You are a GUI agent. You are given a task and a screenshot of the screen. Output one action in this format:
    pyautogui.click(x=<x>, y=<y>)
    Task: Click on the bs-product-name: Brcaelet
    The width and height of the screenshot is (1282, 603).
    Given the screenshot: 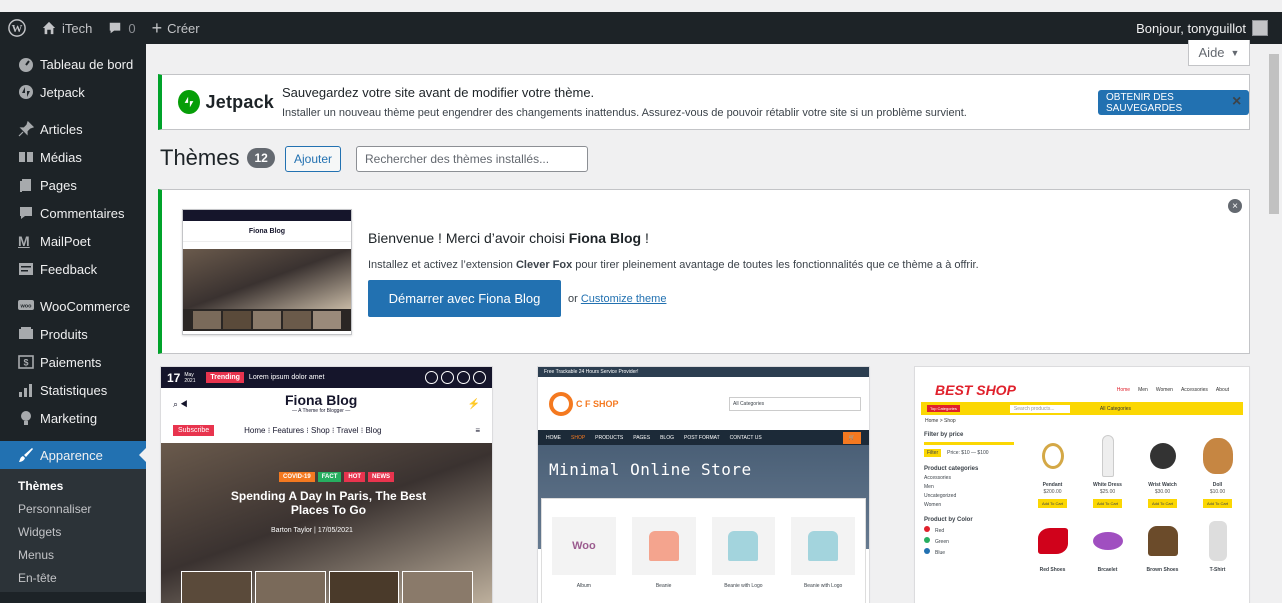 What is the action you would take?
    pyautogui.click(x=1107, y=570)
    